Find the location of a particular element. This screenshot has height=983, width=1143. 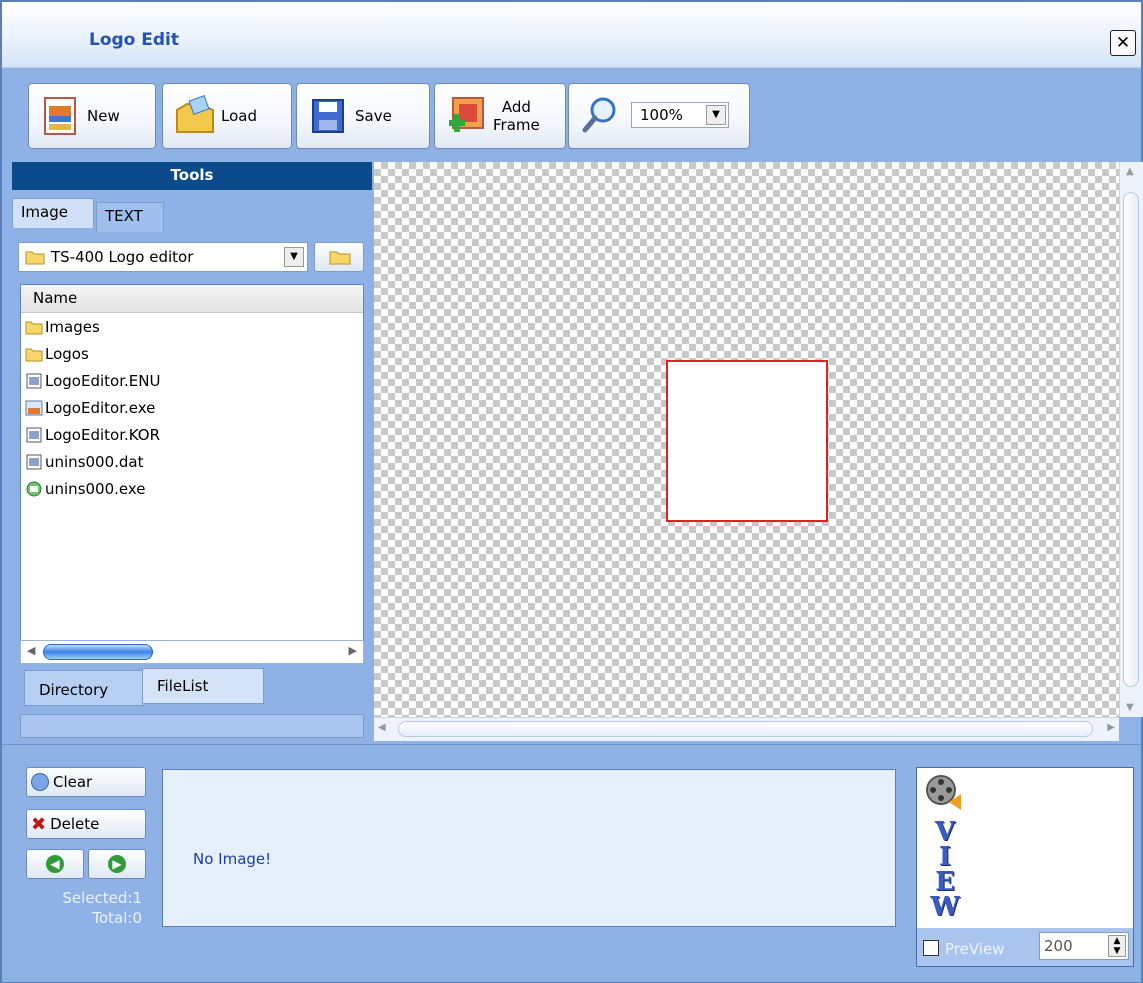

view-logo: V I E W is located at coordinates (945, 869).